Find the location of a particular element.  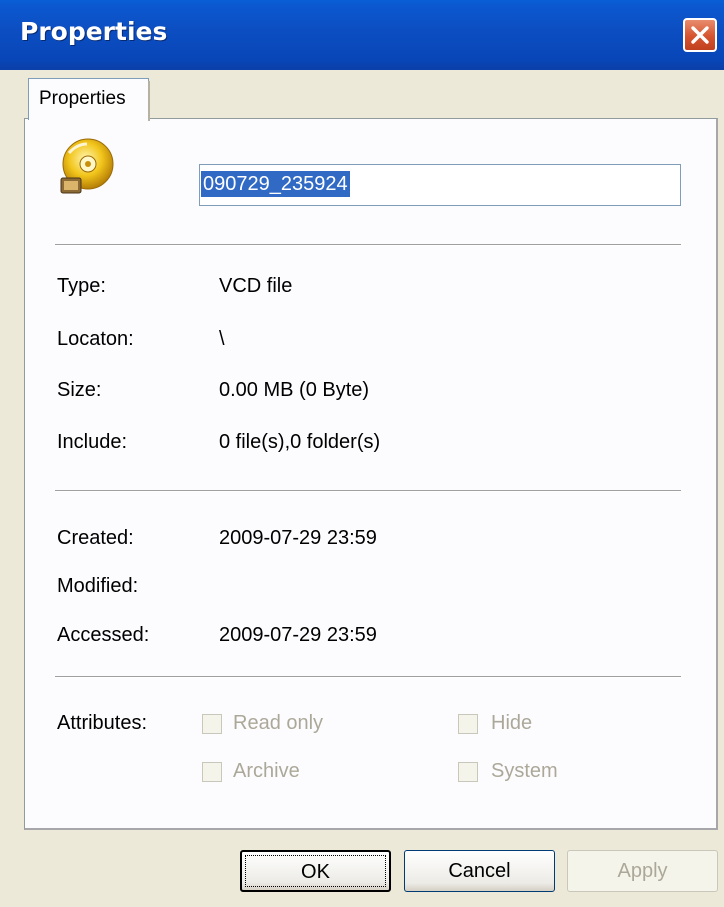

include-value: 0 file(s),0 folder(s) is located at coordinates (300, 442).